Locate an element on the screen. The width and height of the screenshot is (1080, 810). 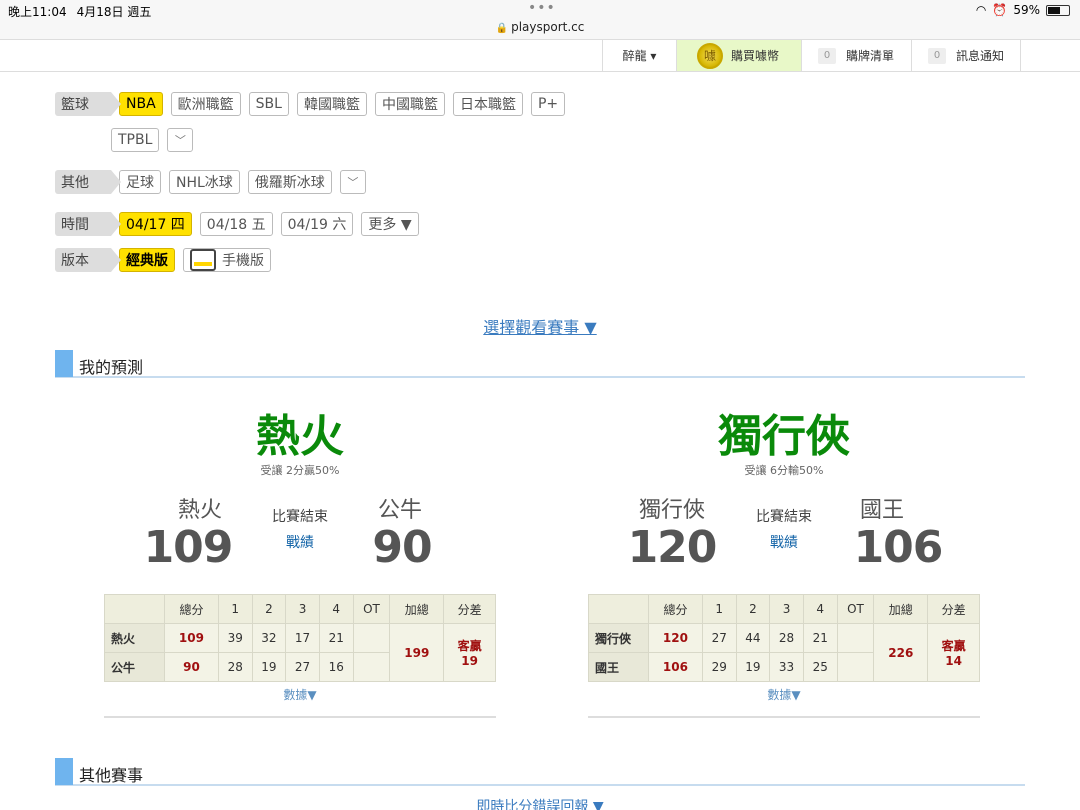
table-row: 獨行俠 120 27 44 28 21 226 客贏 14 is located at coordinates (784, 652).